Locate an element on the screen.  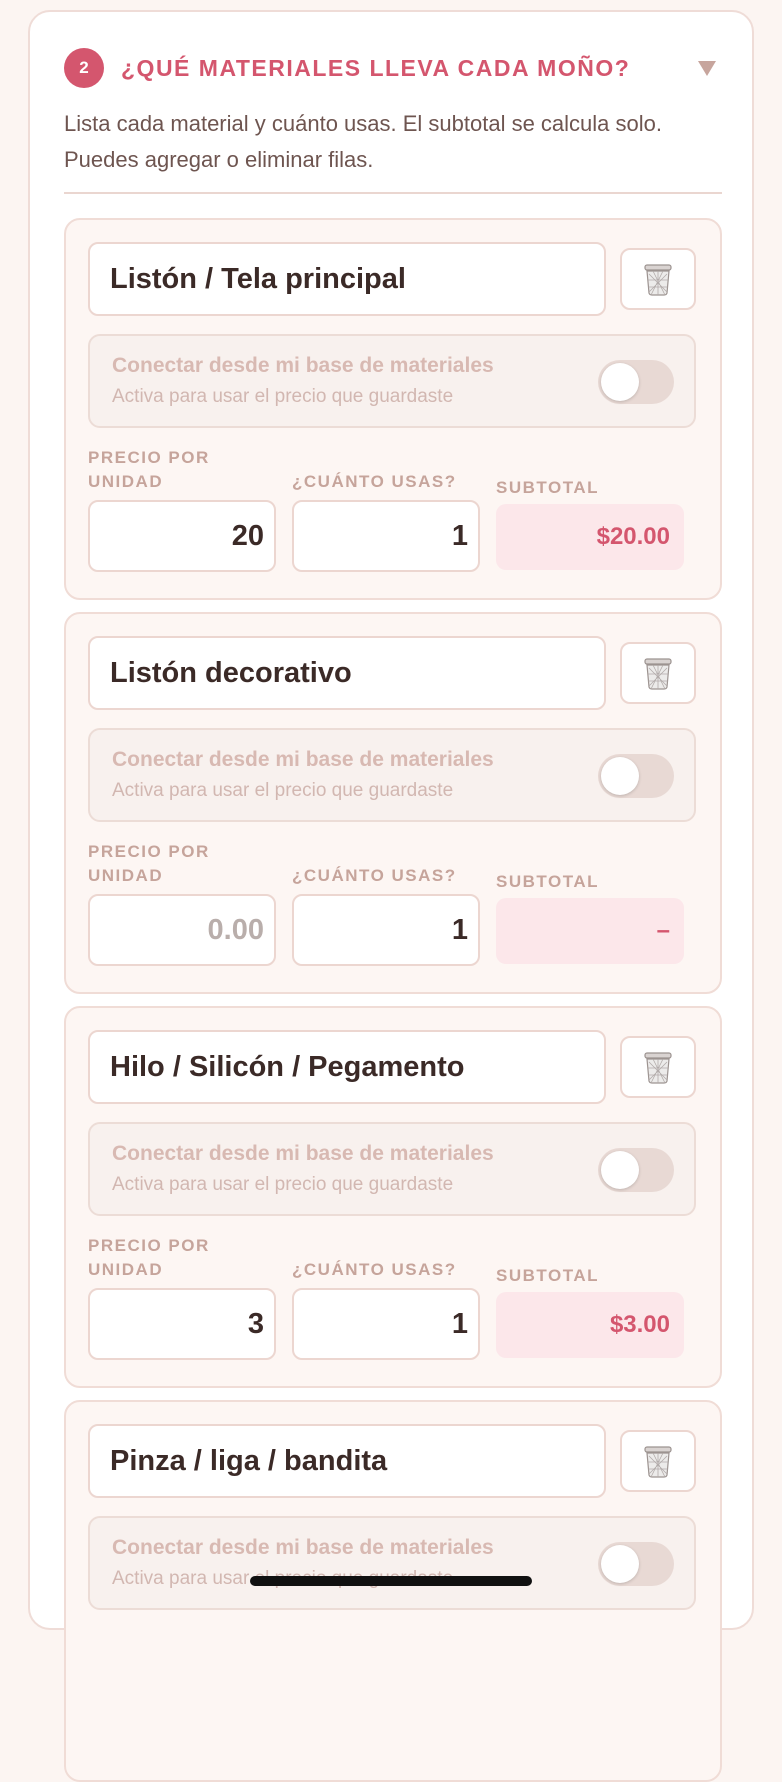
material-name-input: Listón decorativo is located at coordinates (347, 673).